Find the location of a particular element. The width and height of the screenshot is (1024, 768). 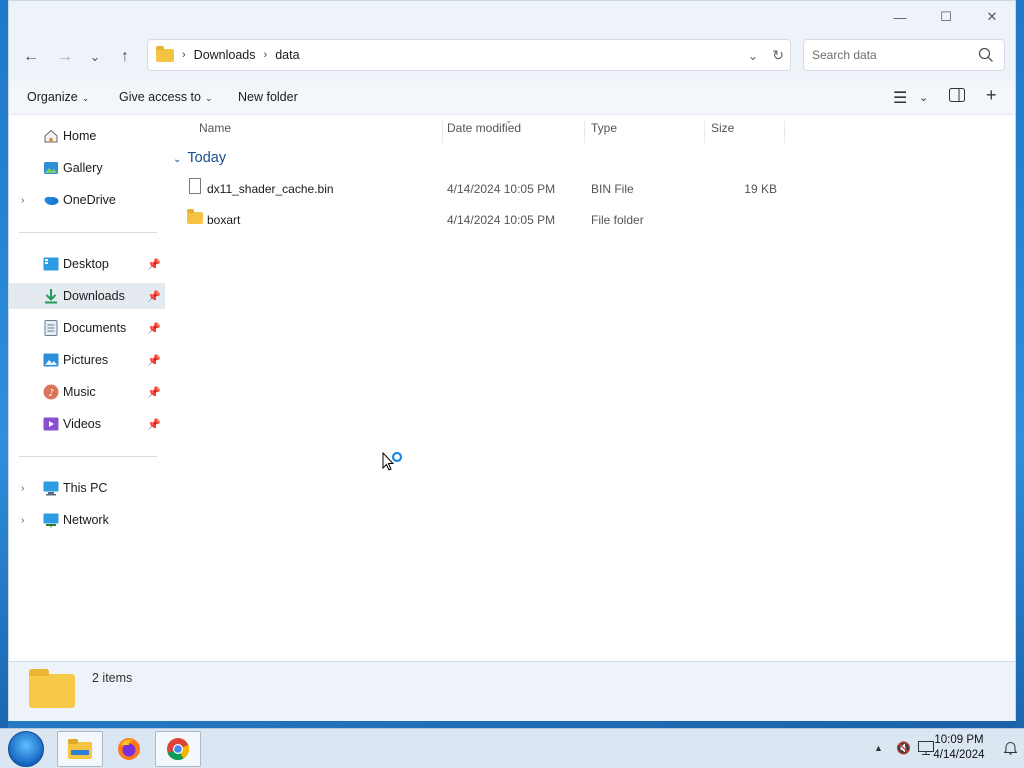

taskbar: ▲ 🔇 10:09 PM 4/14/2024 is located at coordinates (512, 748).